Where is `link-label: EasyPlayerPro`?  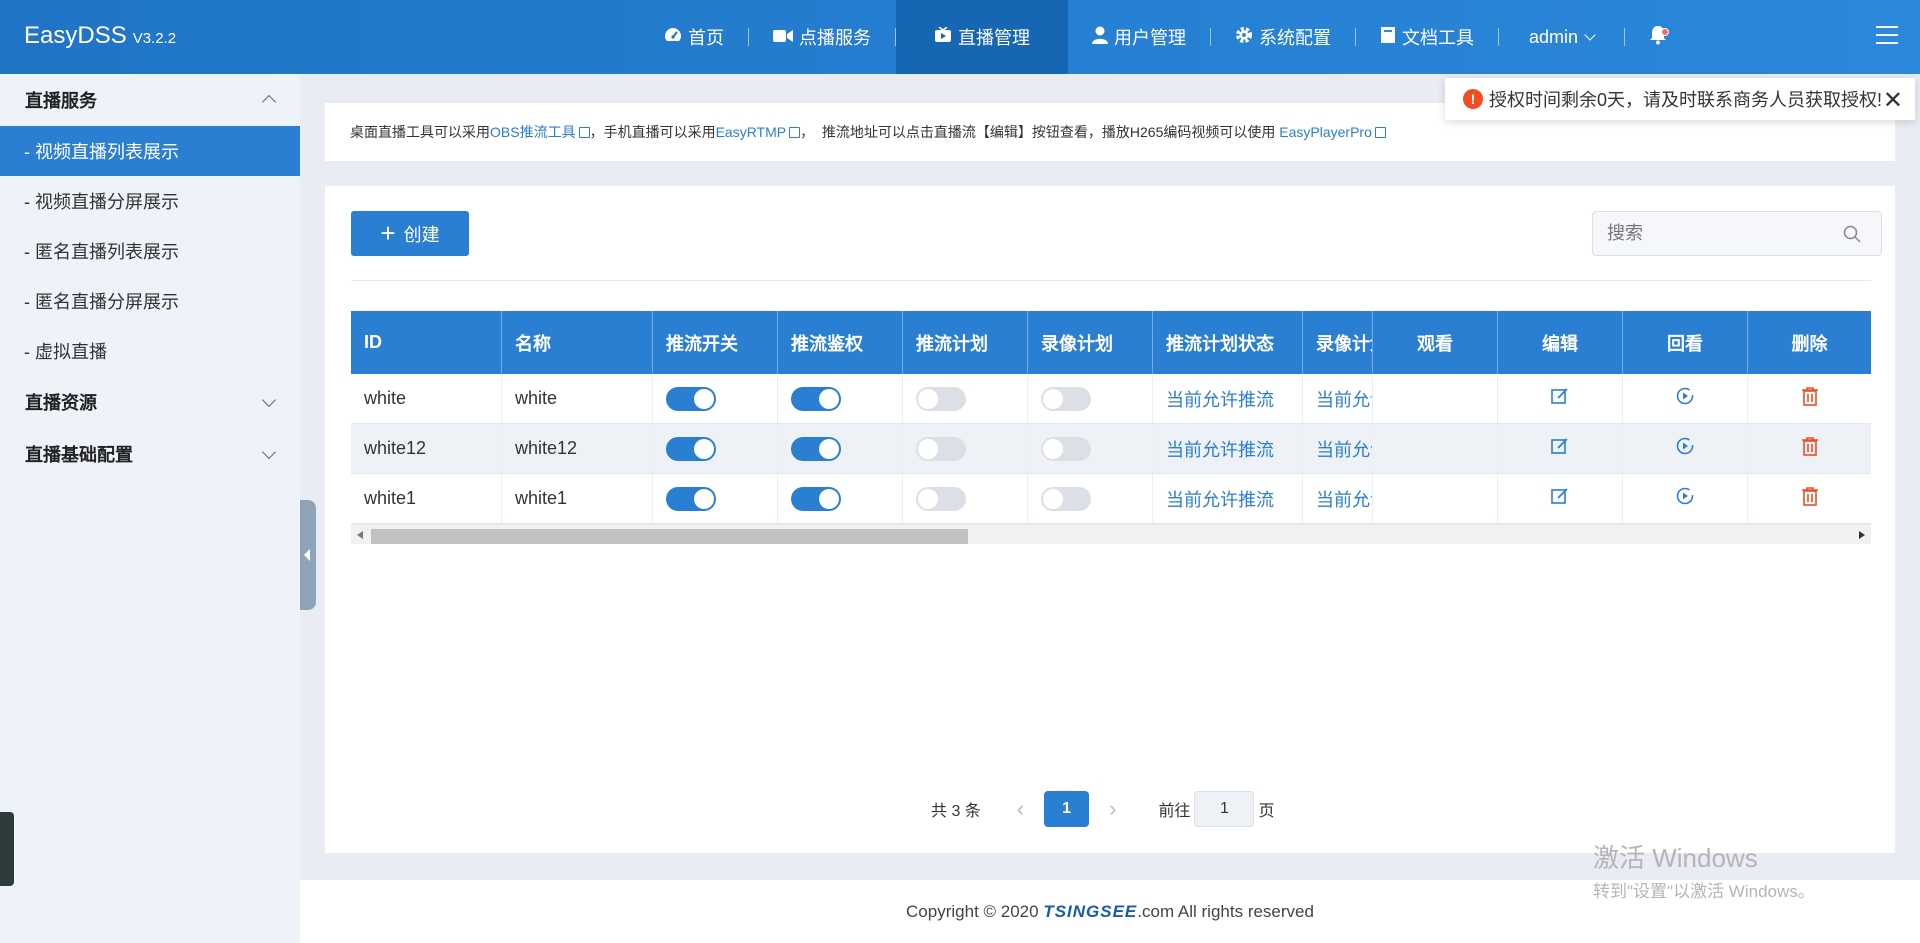 link-label: EasyPlayerPro is located at coordinates (1325, 132).